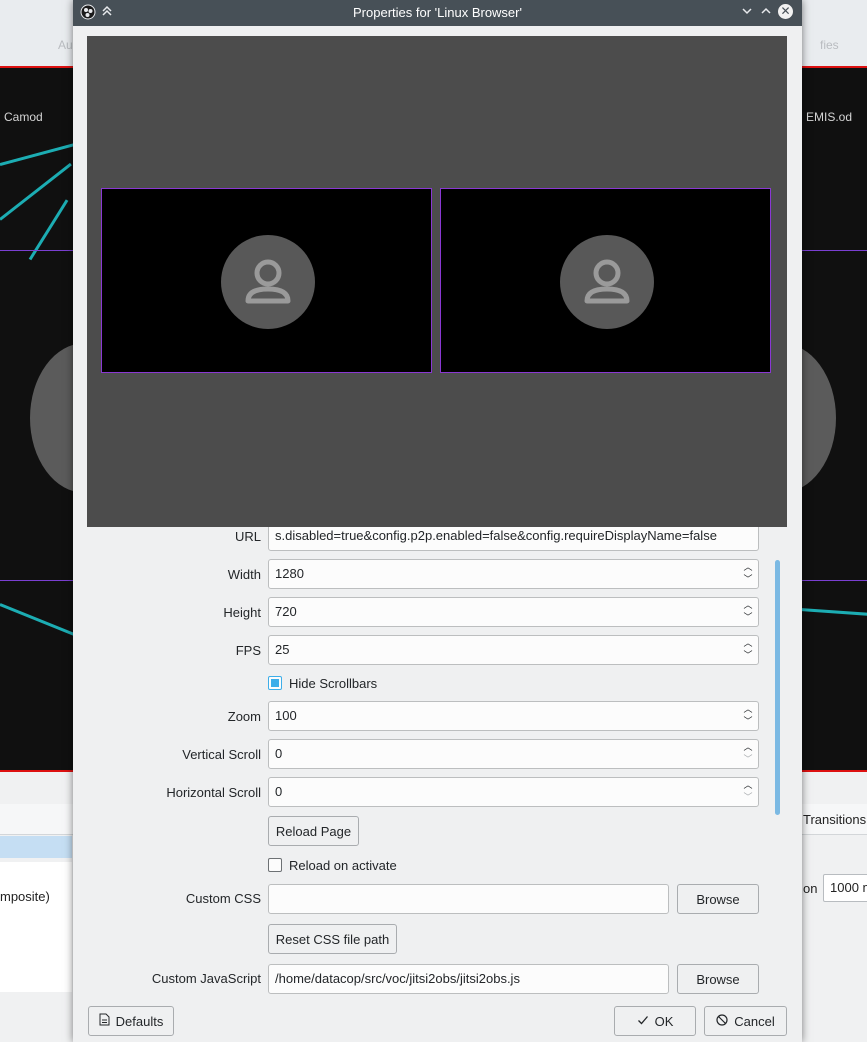 The image size is (867, 1042). I want to click on reset-css-button: Reset CSS file path, so click(332, 939).